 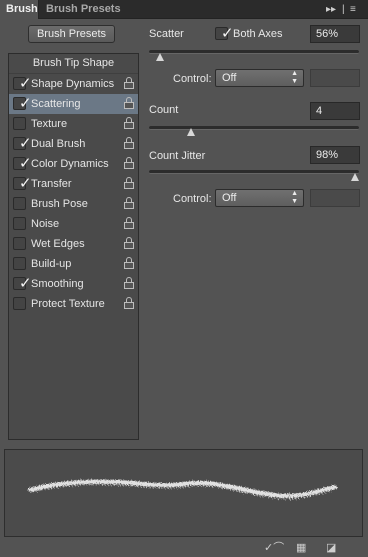 I want to click on option-row-smoothing: ✓ Smoothing, so click(x=73, y=284).